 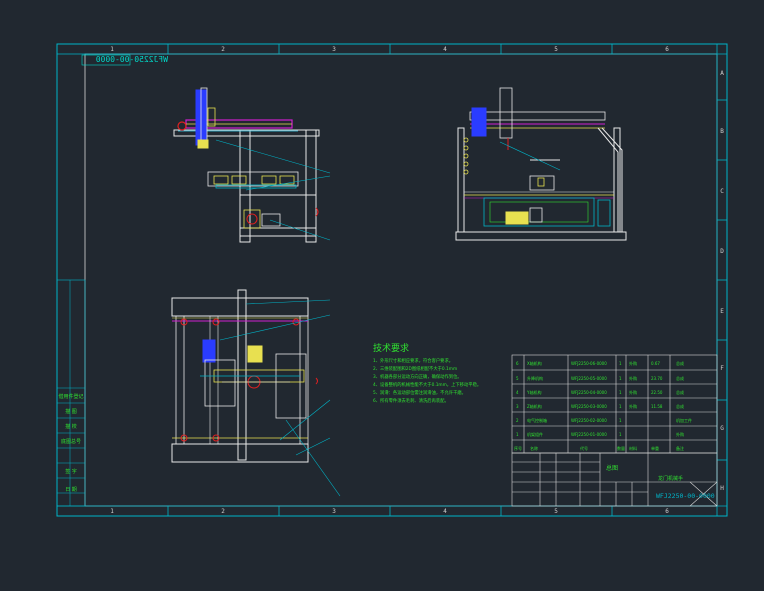 I want to click on bom-cell: 23.70, so click(x=657, y=378).